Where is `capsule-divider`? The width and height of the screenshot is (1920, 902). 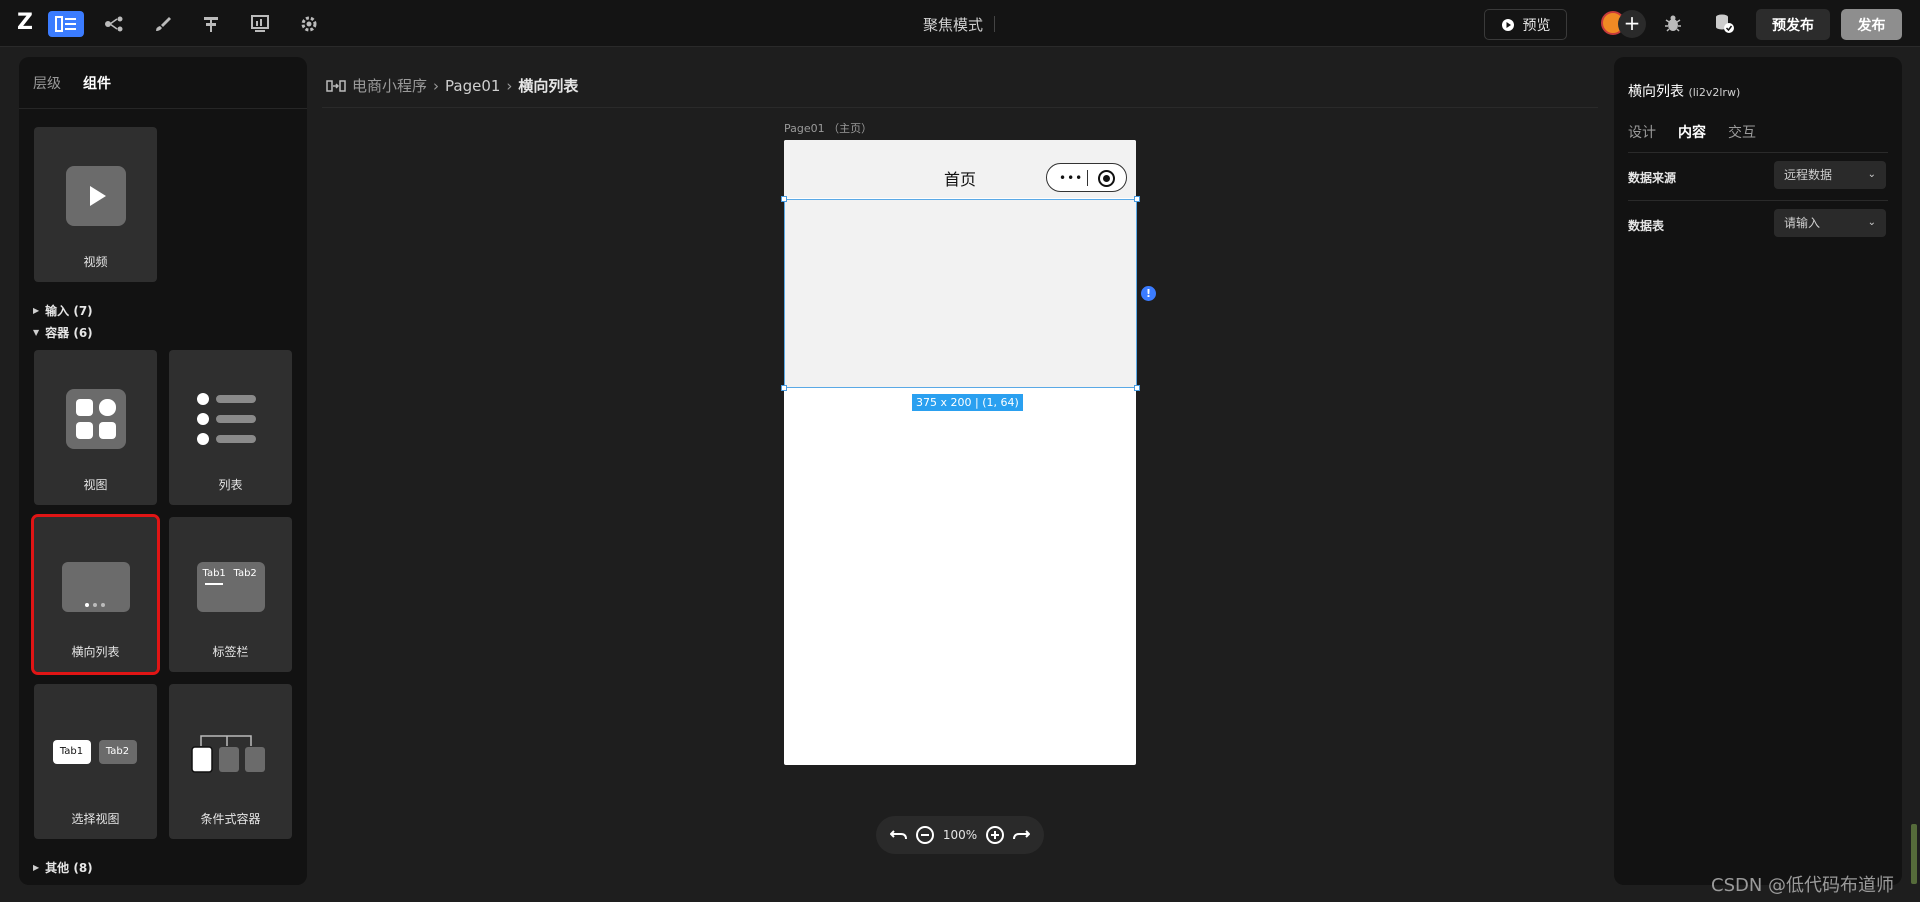
capsule-divider is located at coordinates (1087, 178).